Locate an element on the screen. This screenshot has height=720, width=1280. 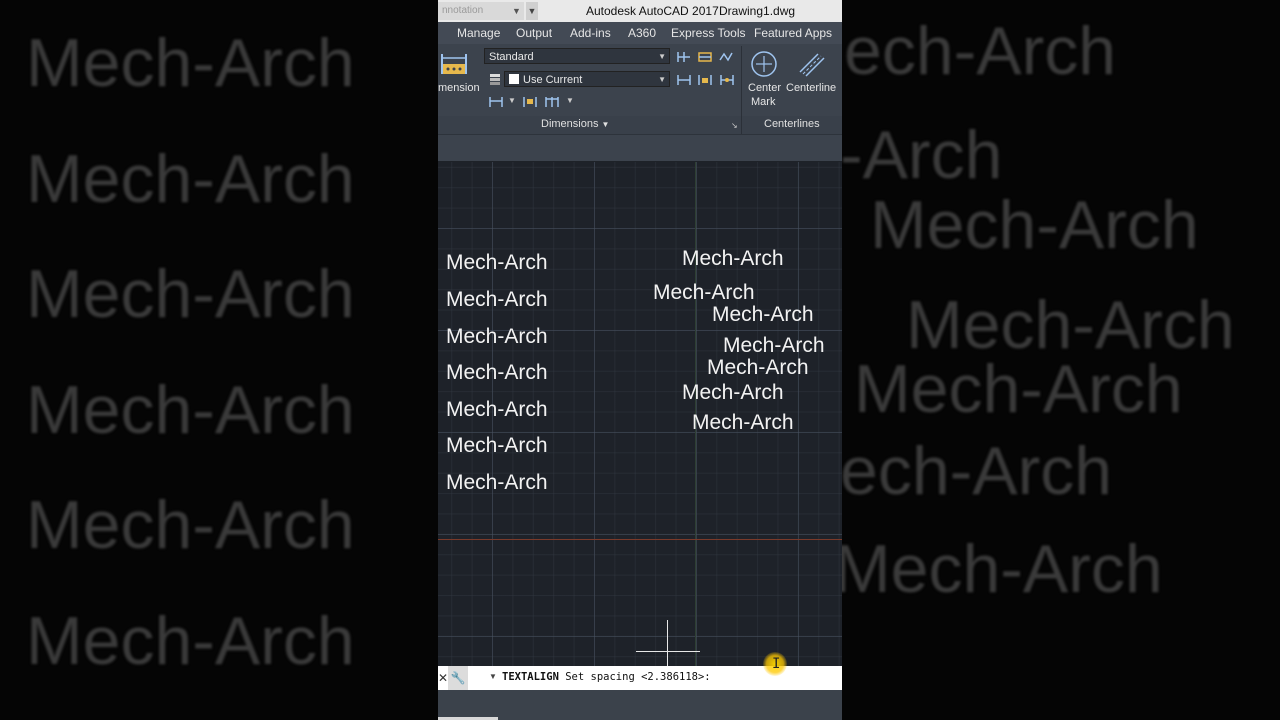
layer-select: Use Current ▼ is located at coordinates (587, 79).